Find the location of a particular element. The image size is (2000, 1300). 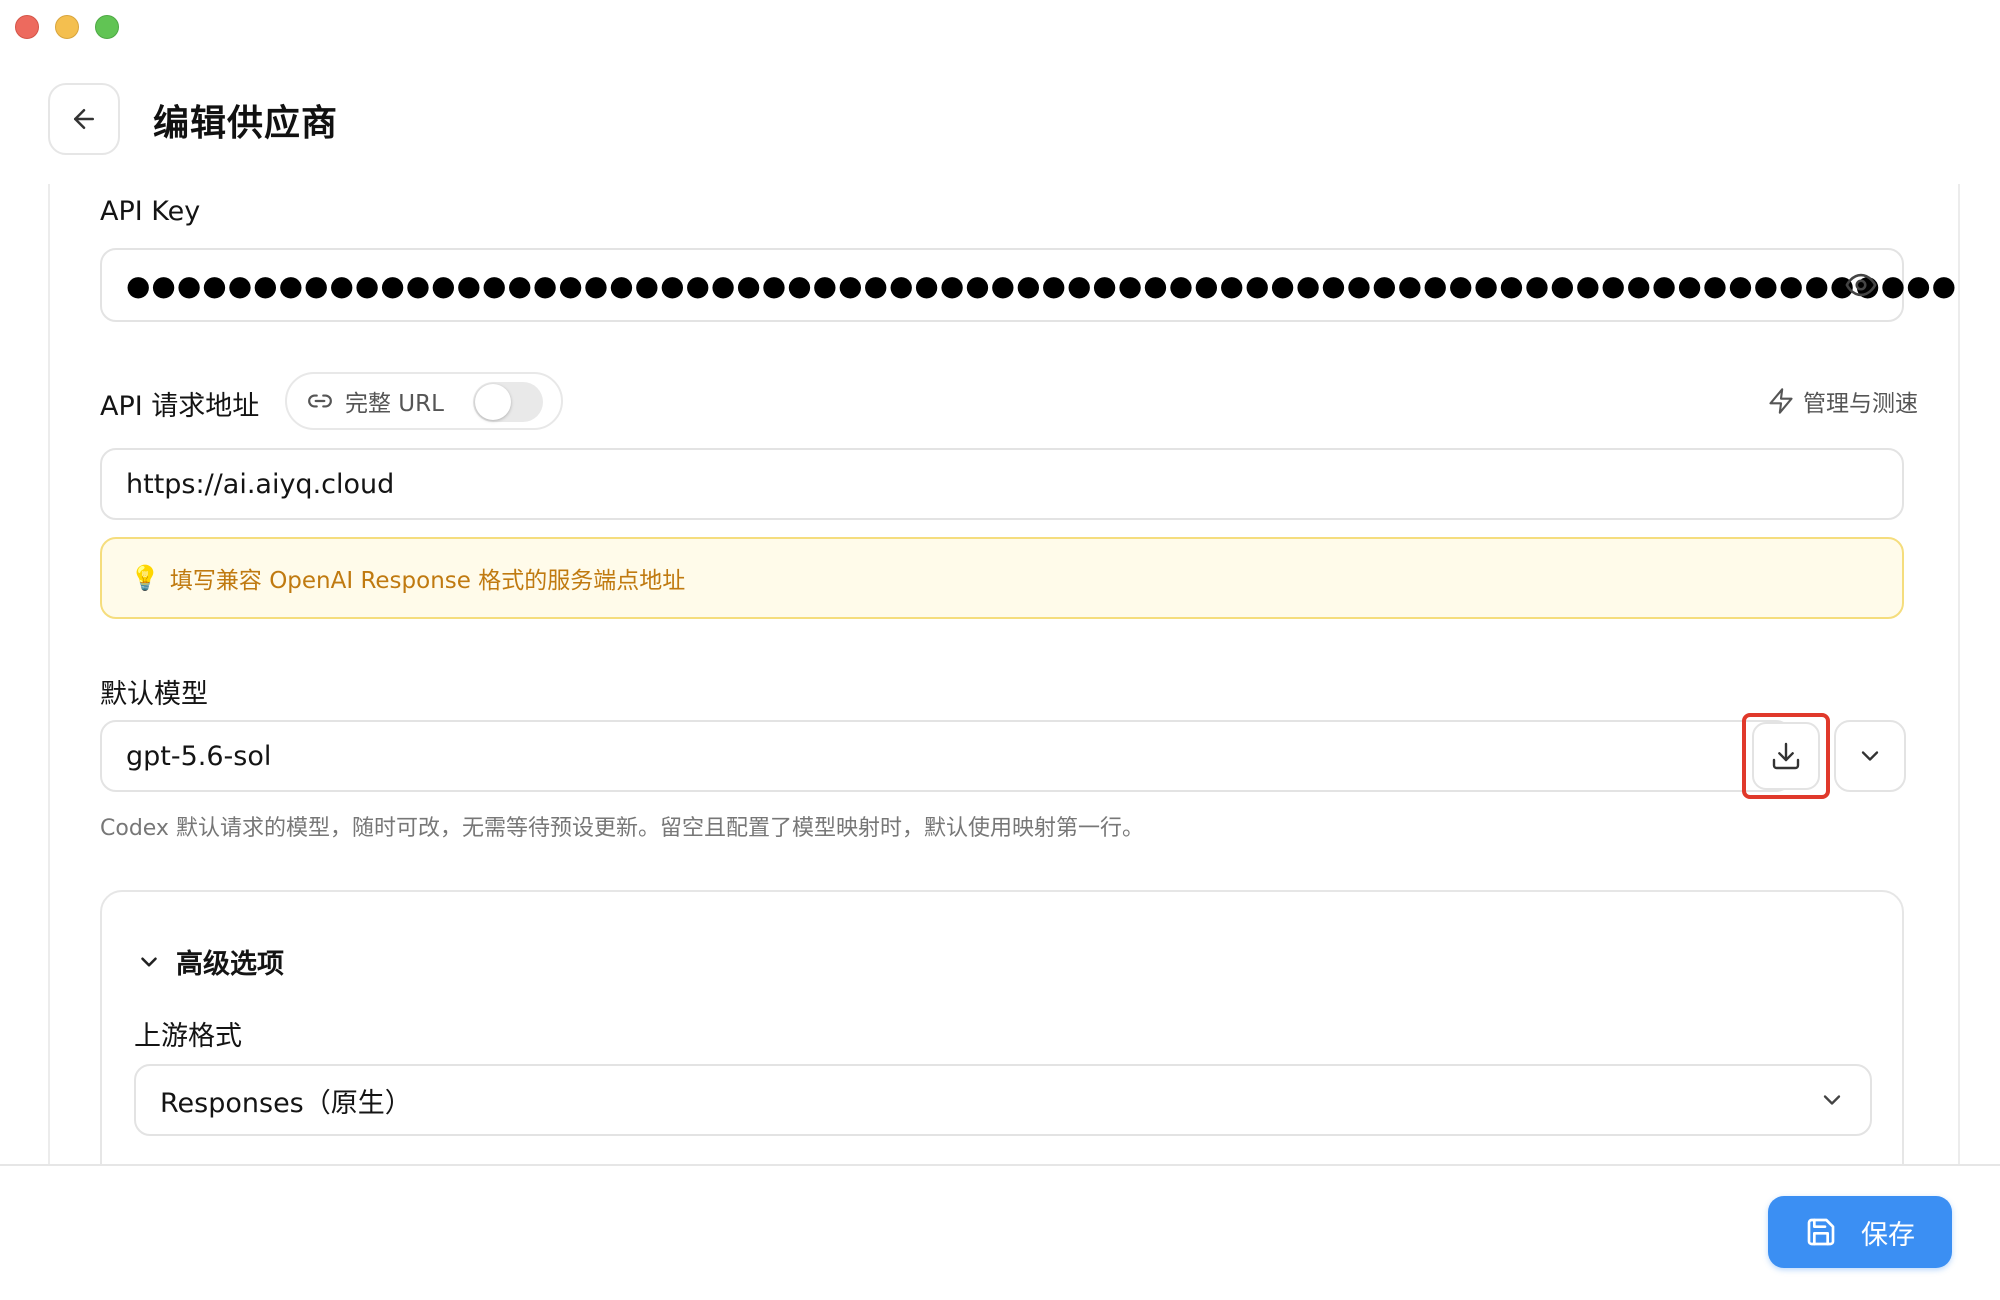

advanced-options-toggle: 高级选项 is located at coordinates (210, 961).